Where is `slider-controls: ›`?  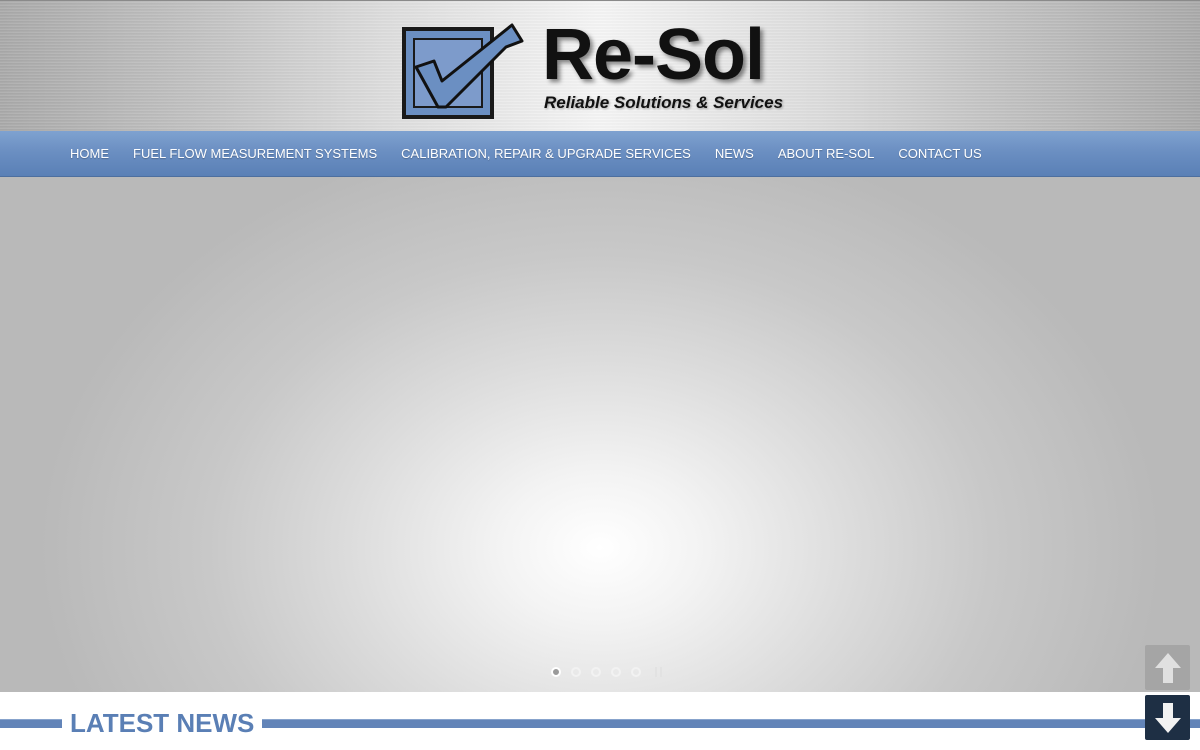 slider-controls: › is located at coordinates (596, 672).